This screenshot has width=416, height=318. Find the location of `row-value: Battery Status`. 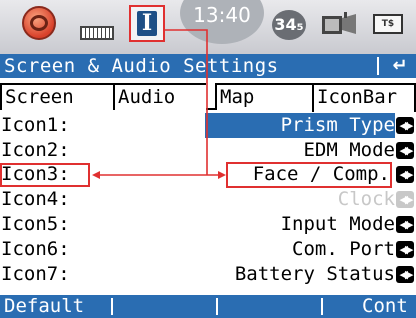

row-value: Battery Status is located at coordinates (315, 274).